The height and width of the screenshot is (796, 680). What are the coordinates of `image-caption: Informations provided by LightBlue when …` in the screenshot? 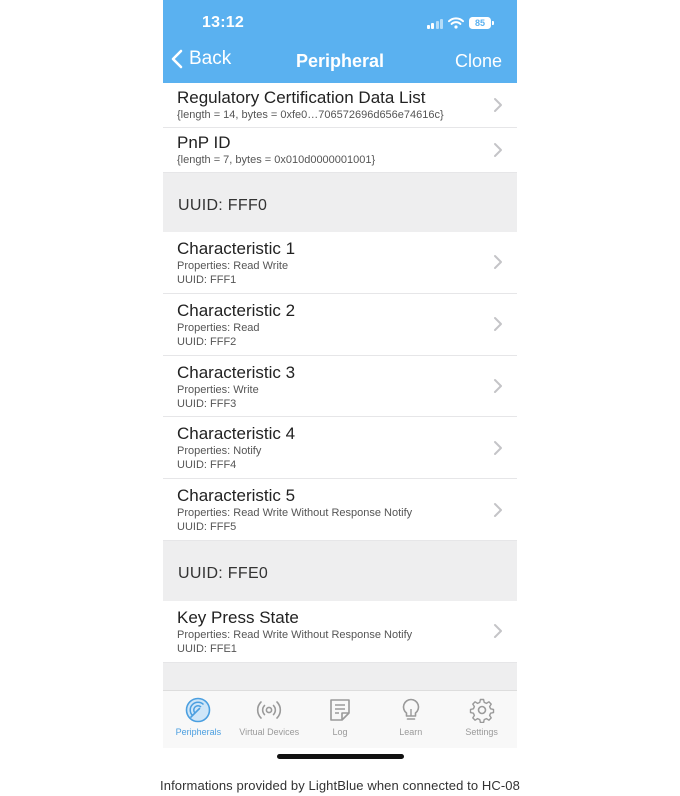 It's located at (340, 785).